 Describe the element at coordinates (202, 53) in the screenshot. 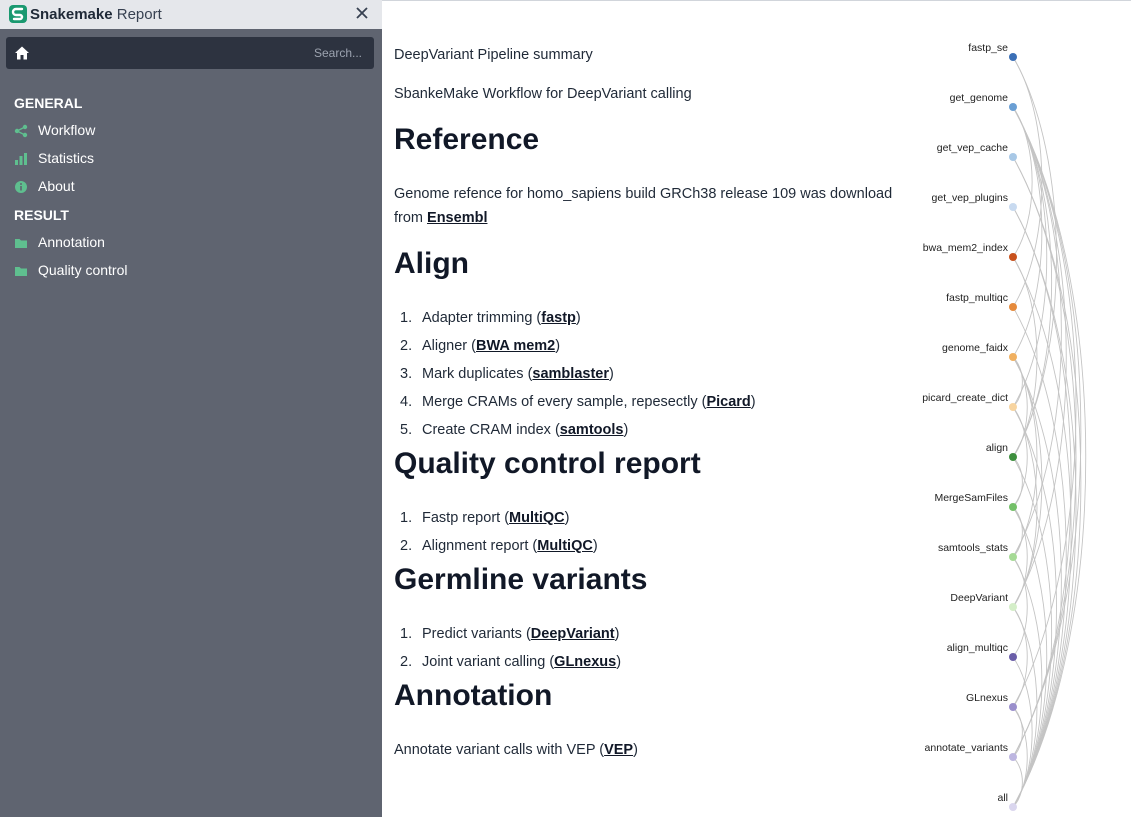

I see `search-input` at that location.